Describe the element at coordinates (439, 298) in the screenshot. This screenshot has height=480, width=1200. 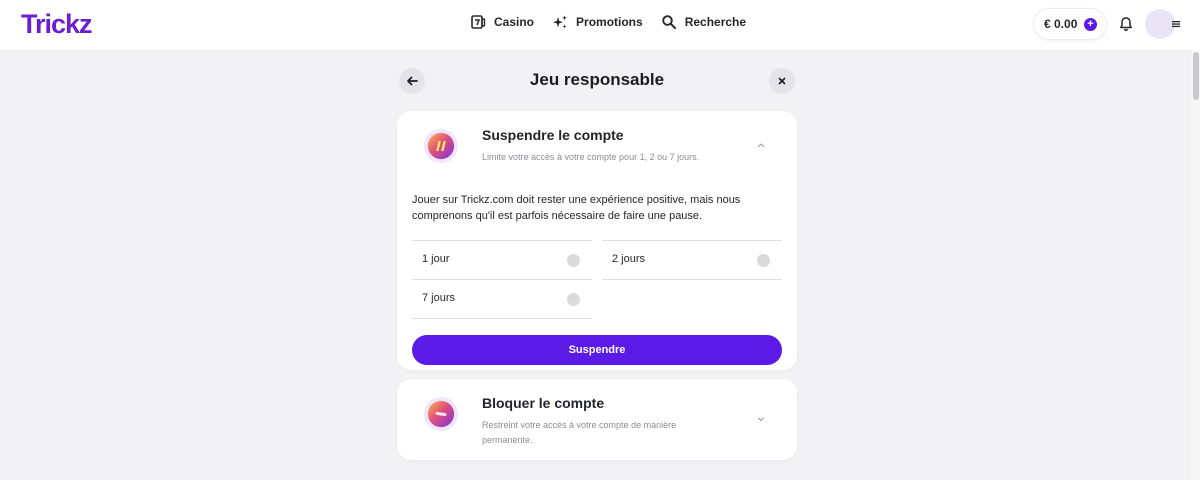
I see `option-label: 7 jours` at that location.